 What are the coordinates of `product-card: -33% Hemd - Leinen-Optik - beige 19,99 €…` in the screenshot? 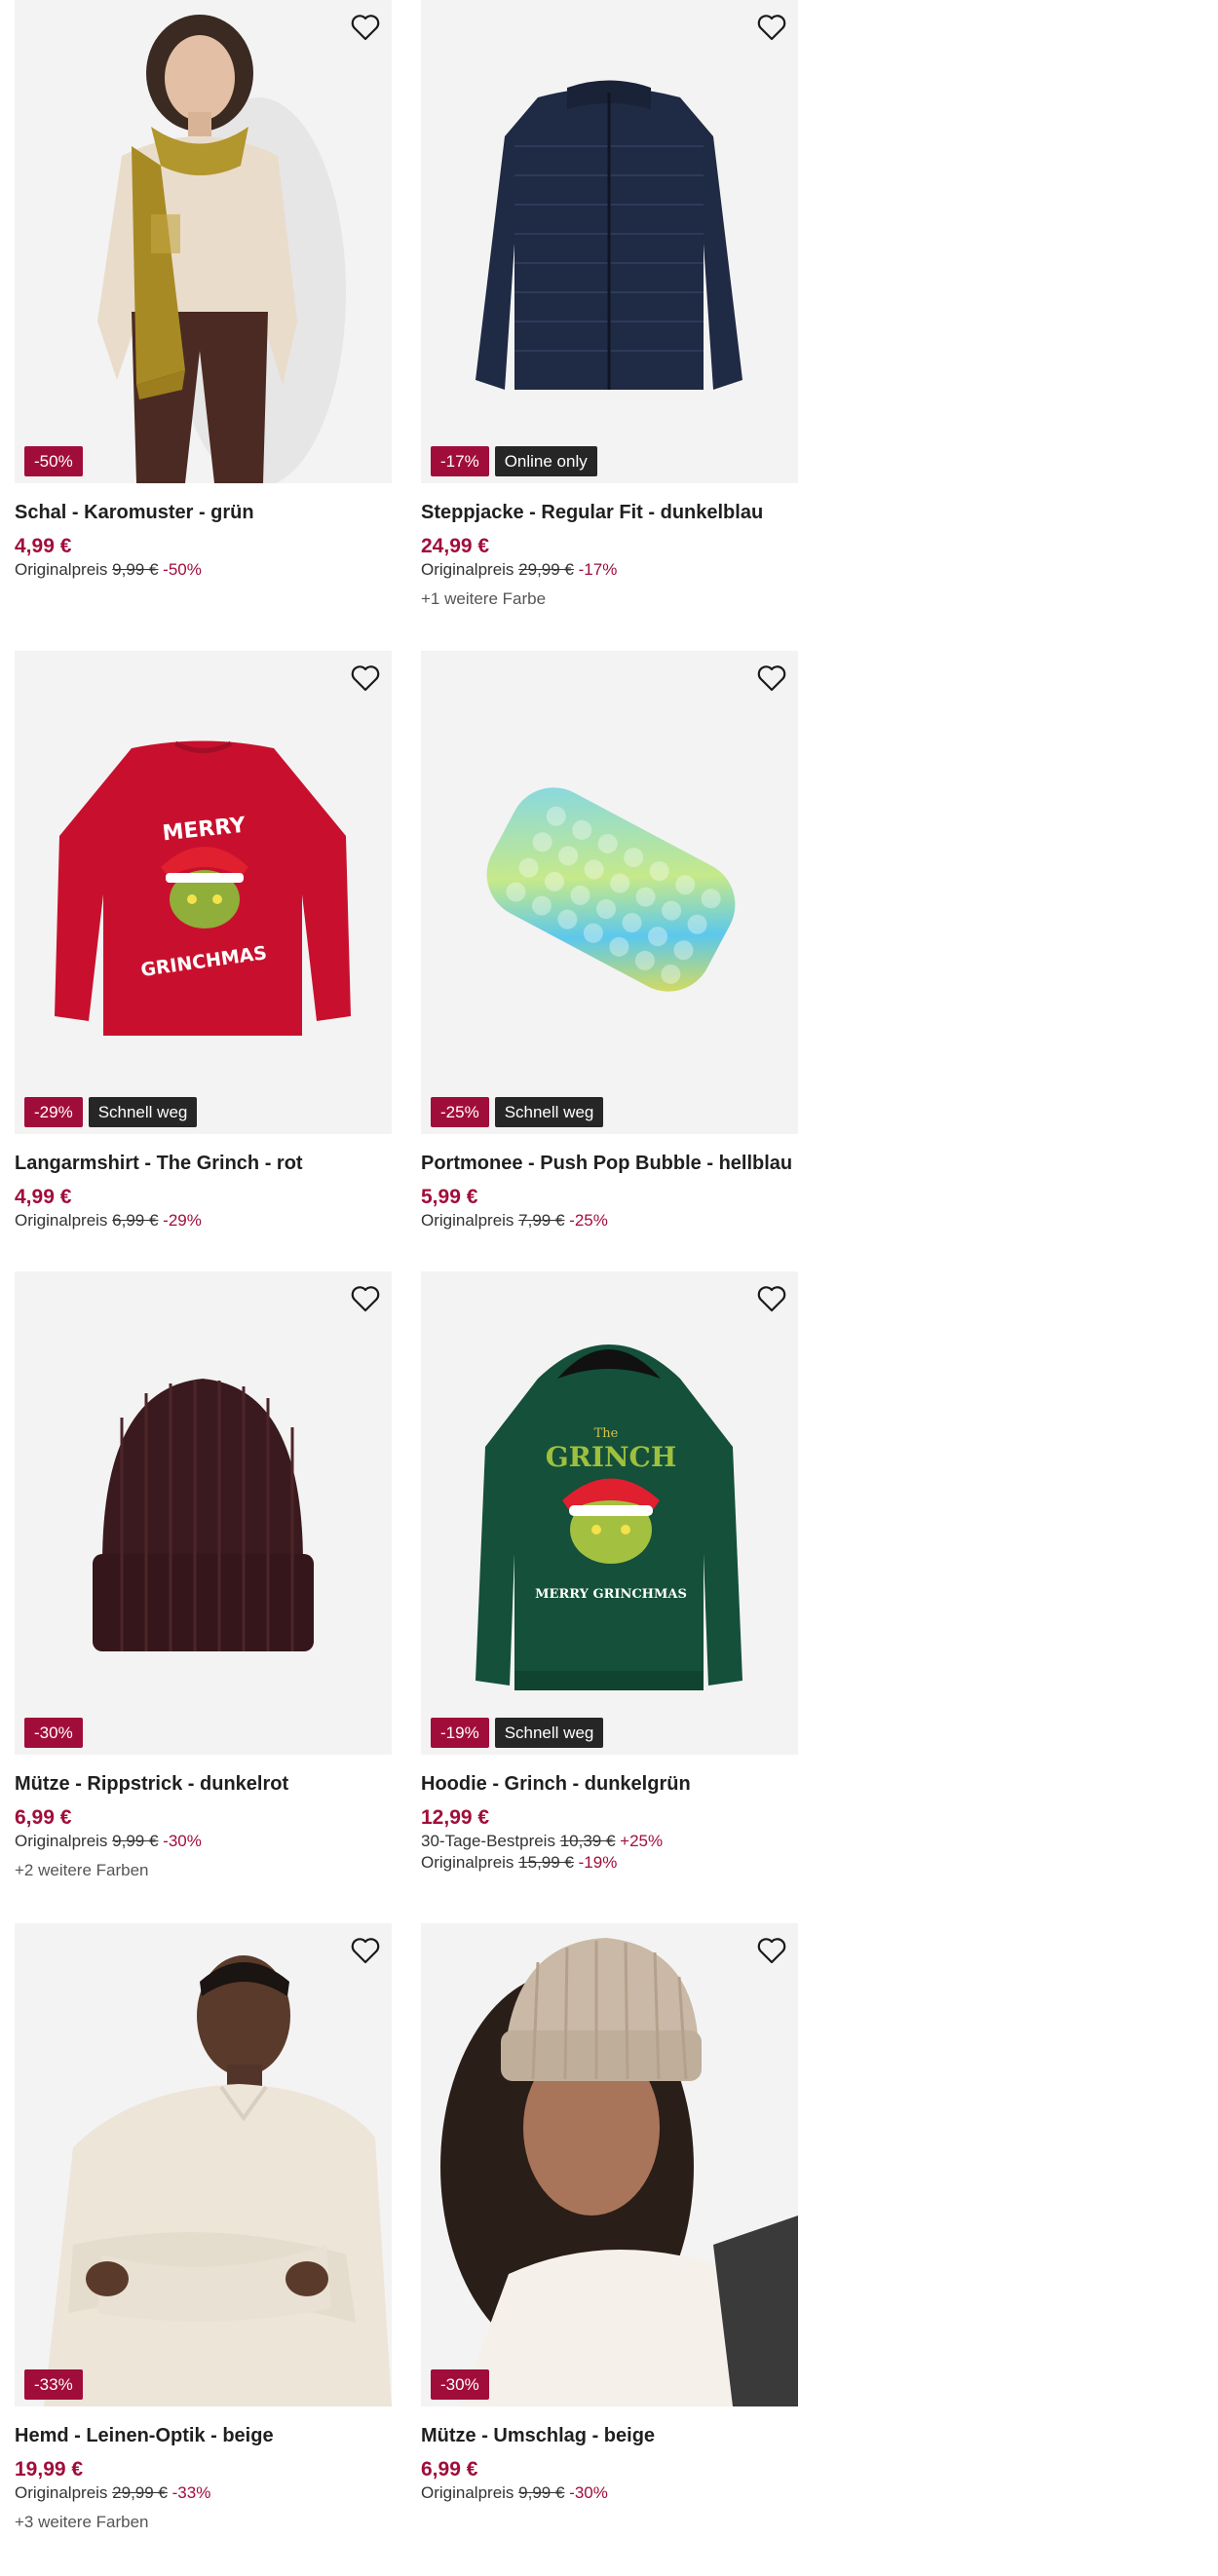 It's located at (203, 2228).